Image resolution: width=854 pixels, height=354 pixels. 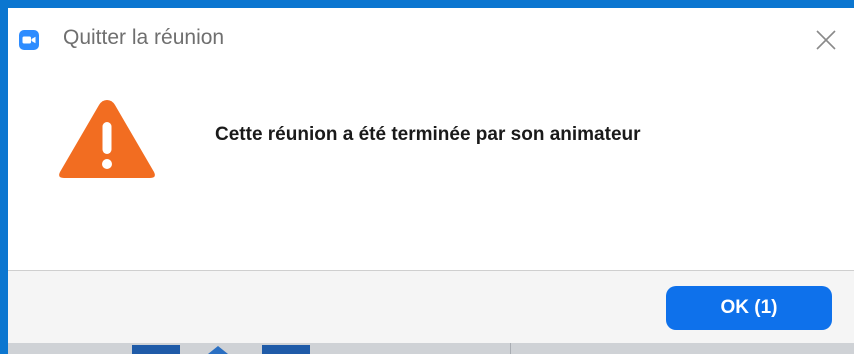 What do you see at coordinates (144, 37) in the screenshot?
I see `window-title: Quitter la réunion` at bounding box center [144, 37].